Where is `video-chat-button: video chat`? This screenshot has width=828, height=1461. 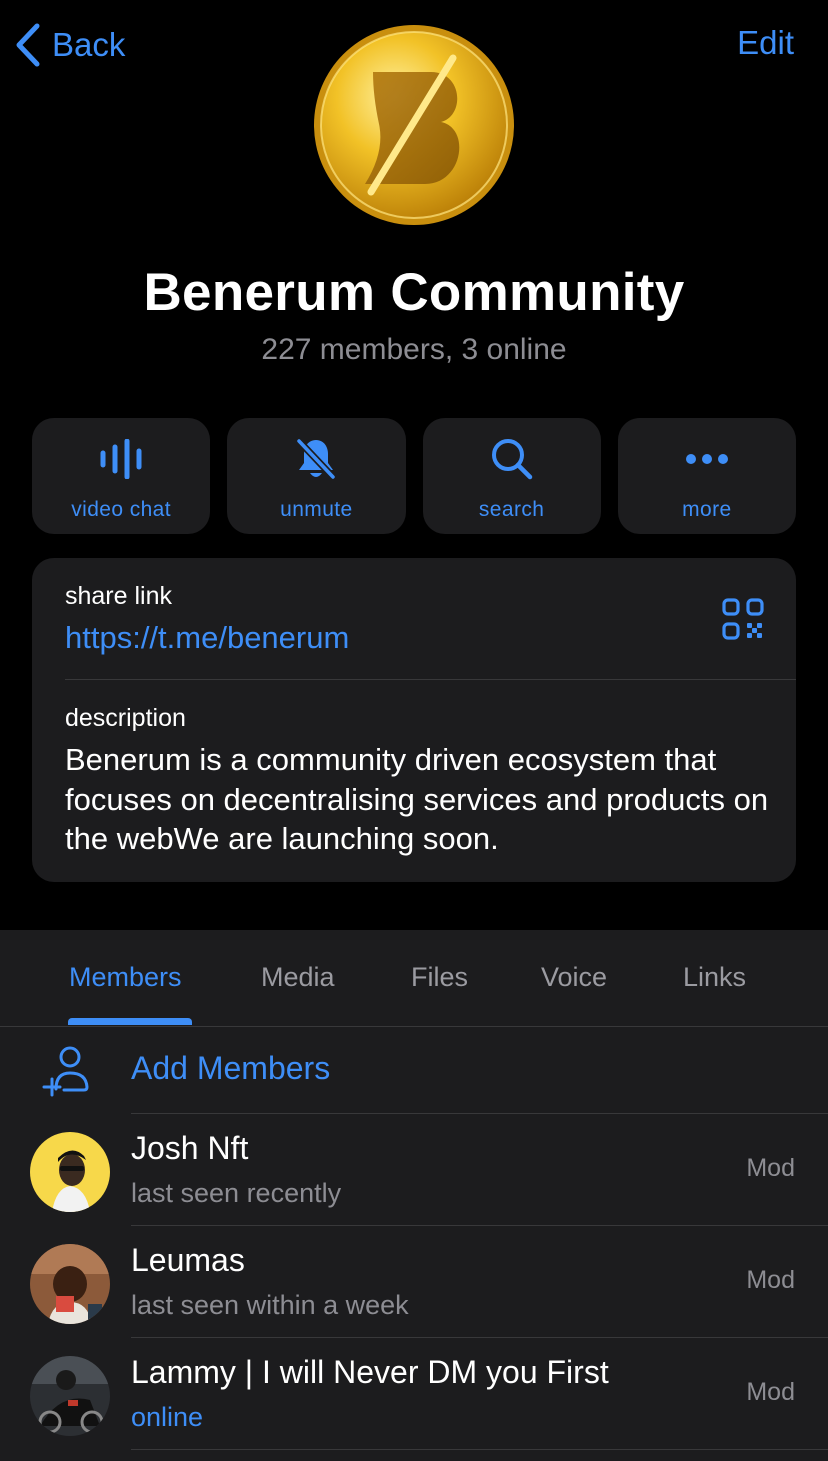 video-chat-button: video chat is located at coordinates (121, 476).